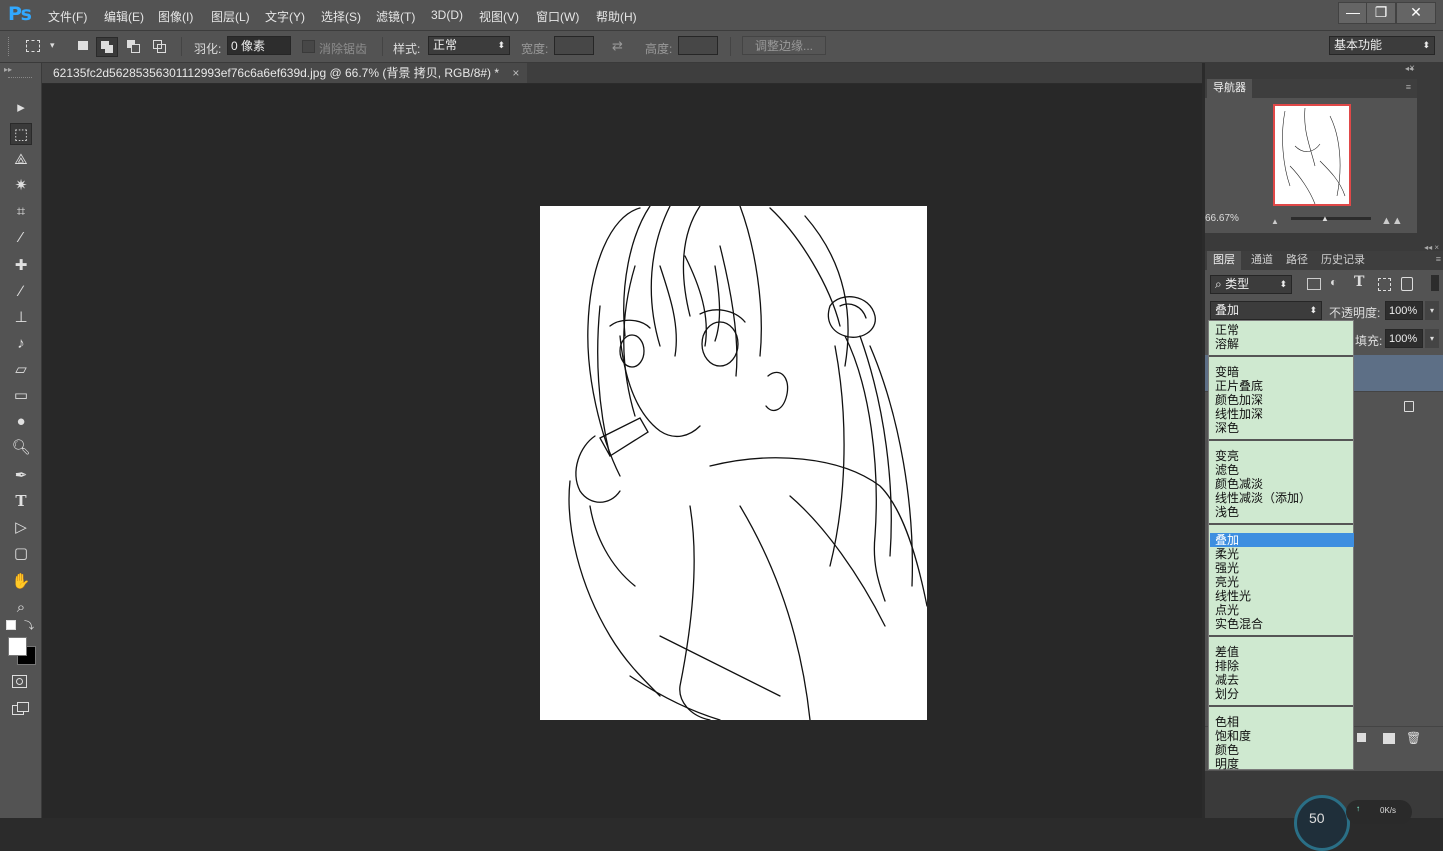 The image size is (1443, 851). I want to click on close-panel-icon: ×, so click(1412, 68).